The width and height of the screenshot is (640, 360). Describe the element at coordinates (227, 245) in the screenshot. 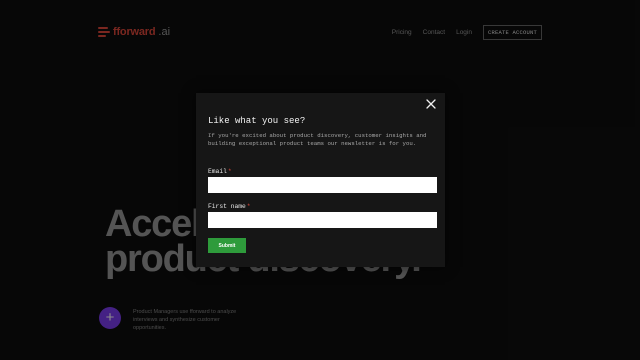

I see `submit-button: Submit` at that location.